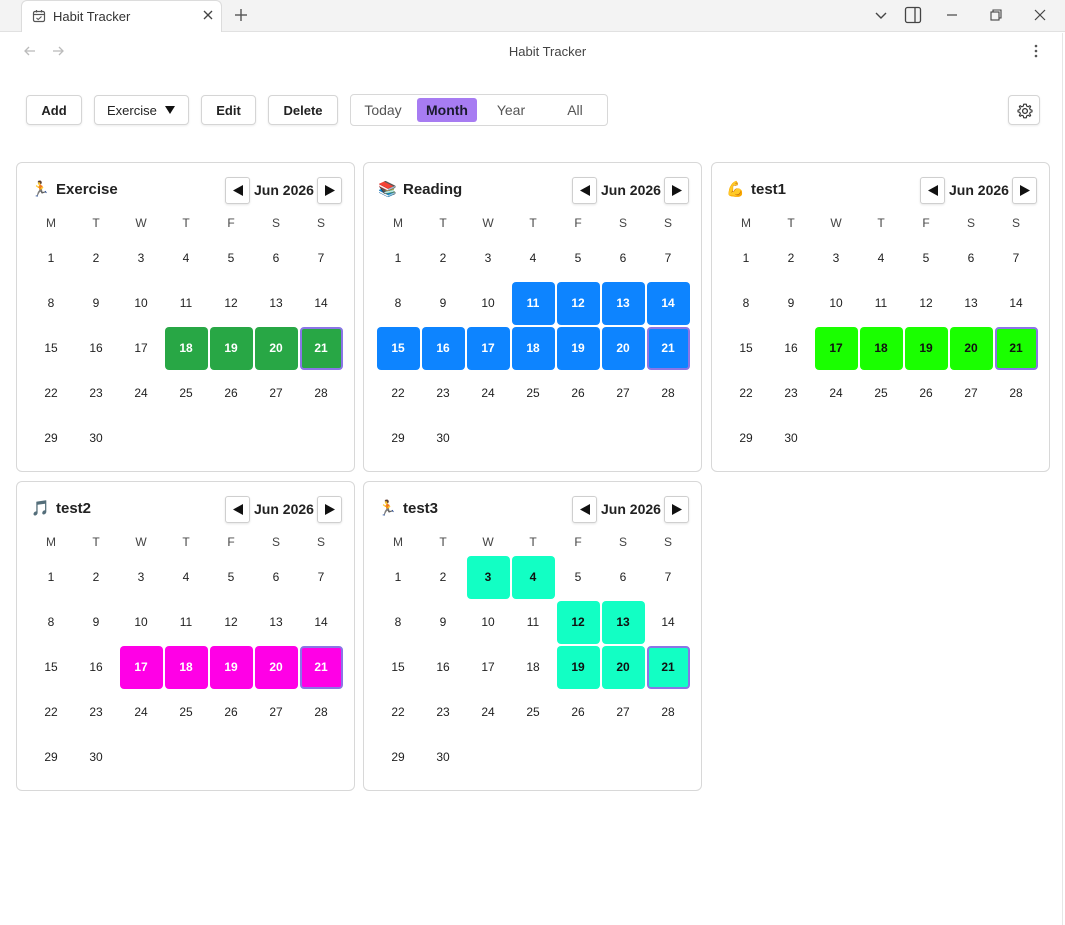 The width and height of the screenshot is (1065, 925). Describe the element at coordinates (96, 757) in the screenshot. I see `day-cell: 30` at that location.